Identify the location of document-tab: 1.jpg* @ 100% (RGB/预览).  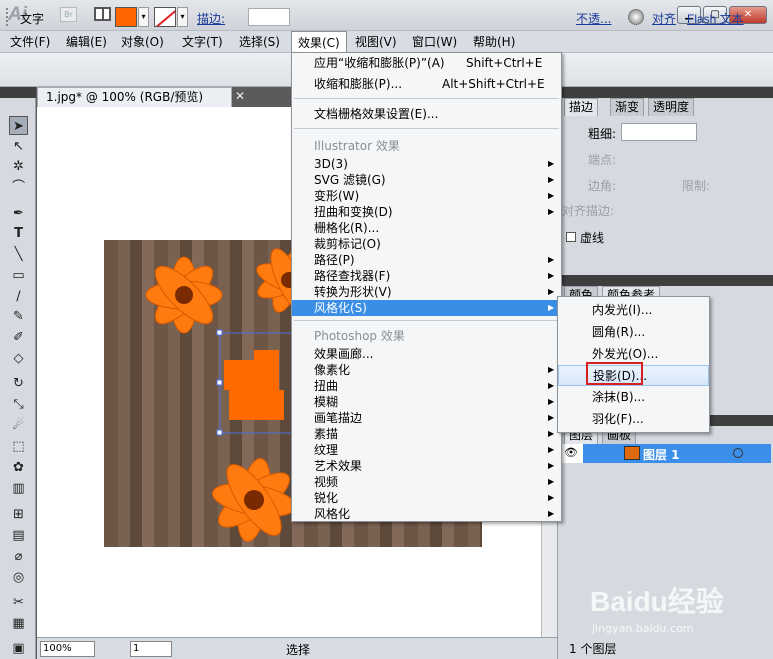
(134, 97).